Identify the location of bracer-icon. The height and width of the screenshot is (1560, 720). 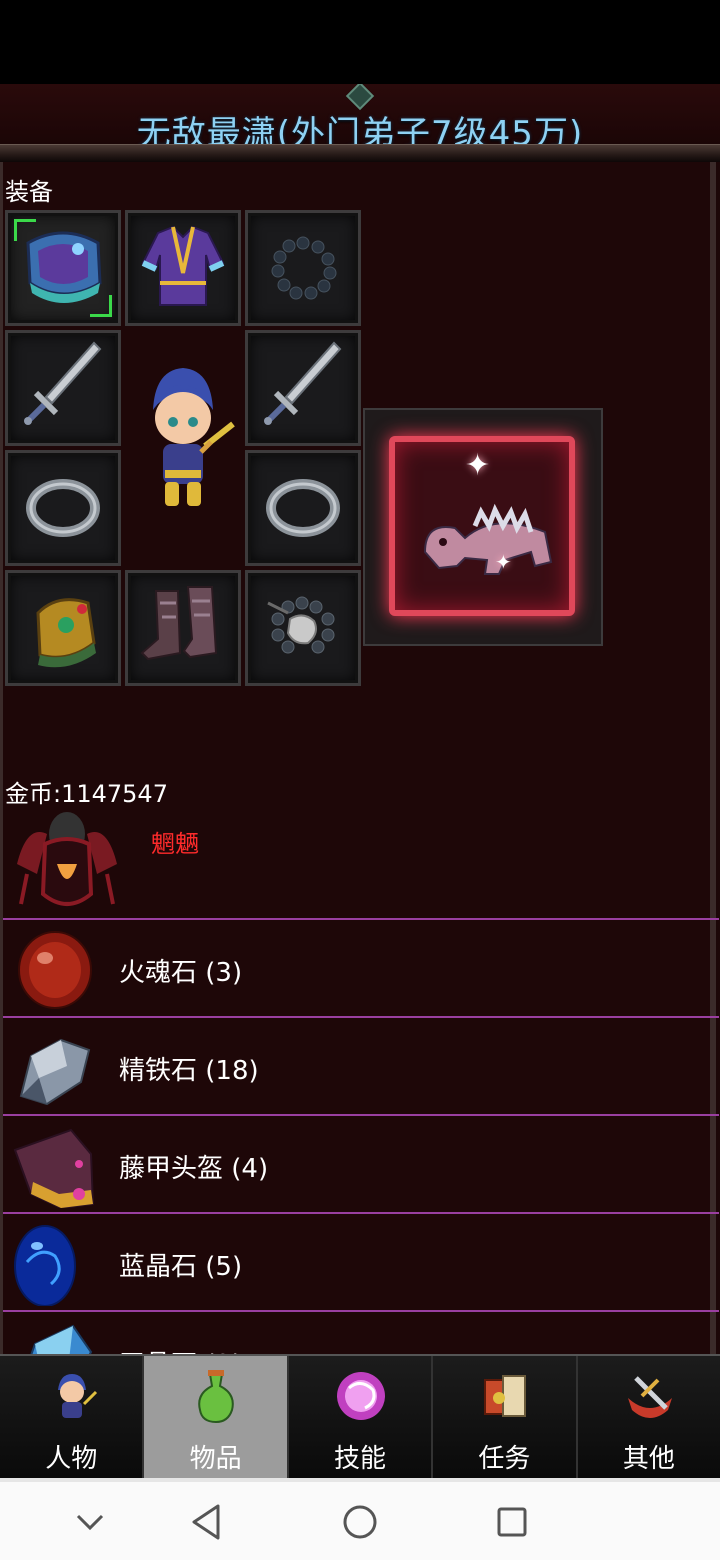
(66, 633).